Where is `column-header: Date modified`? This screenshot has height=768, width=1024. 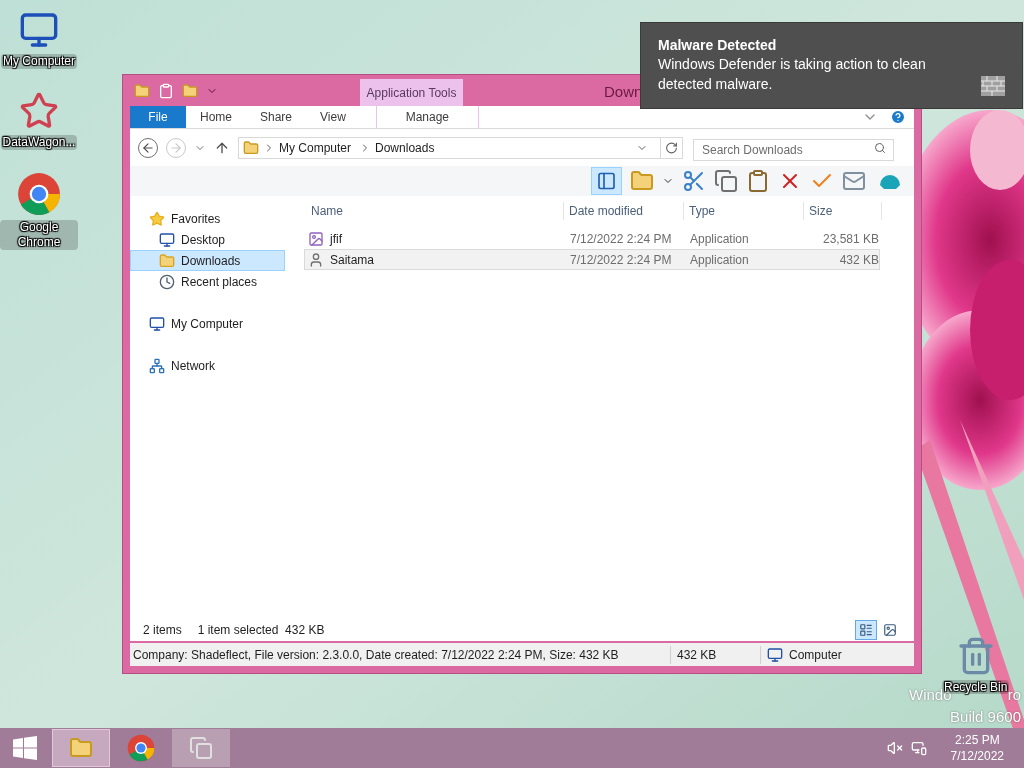
column-header: Date modified is located at coordinates (624, 211).